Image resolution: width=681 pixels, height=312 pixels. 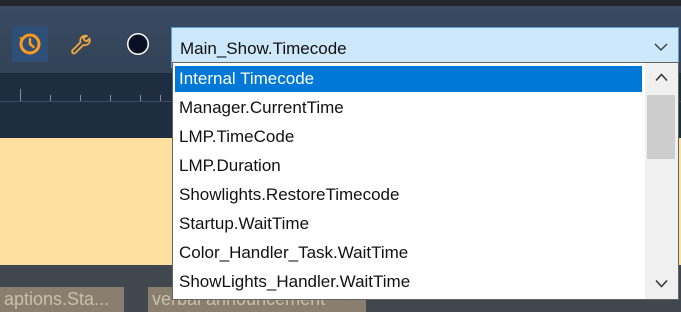 I want to click on history-button, so click(x=30, y=44).